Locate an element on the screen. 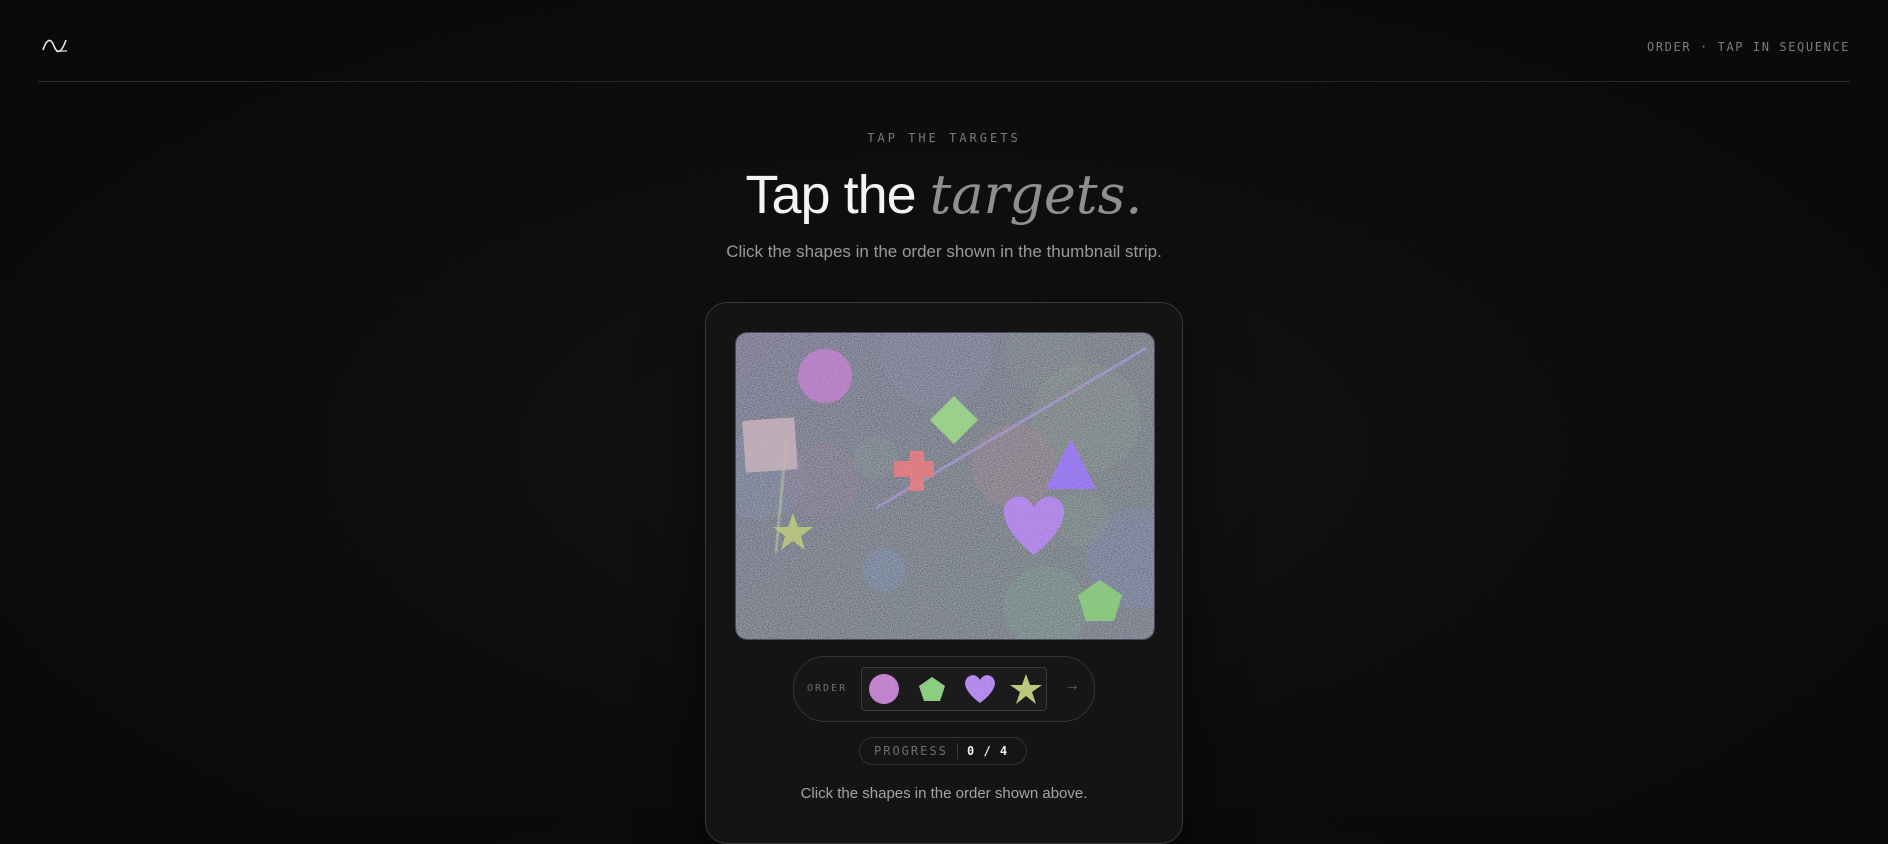 This screenshot has width=1888, height=844. eyebrow-label: TAP THE TARGETS is located at coordinates (944, 138).